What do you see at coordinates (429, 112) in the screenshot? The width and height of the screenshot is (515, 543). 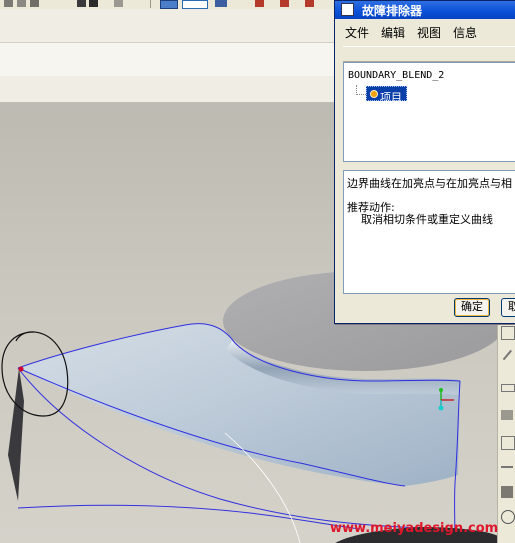 I see `failure-tree: BOUNDARY_BLEND_2 项目 1` at bounding box center [429, 112].